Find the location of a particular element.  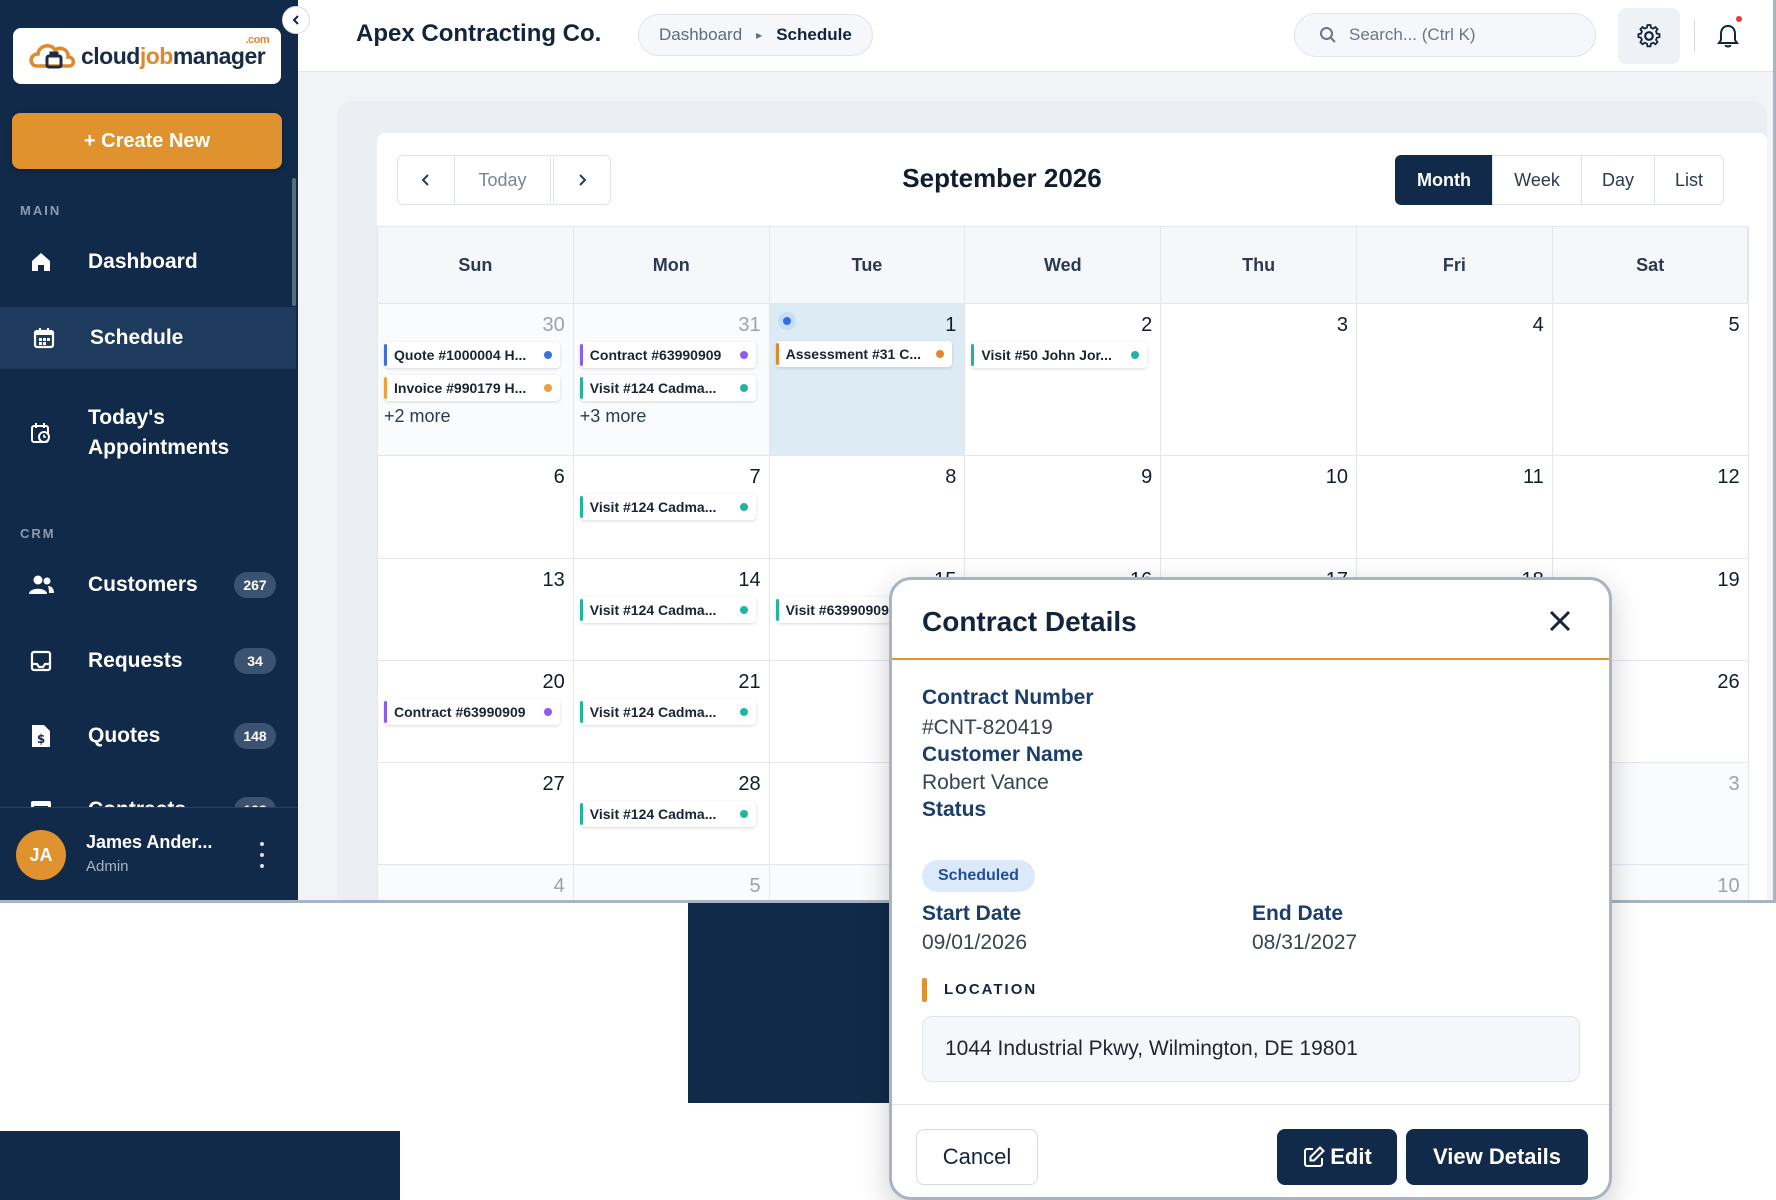

settings-button is located at coordinates (1649, 36).